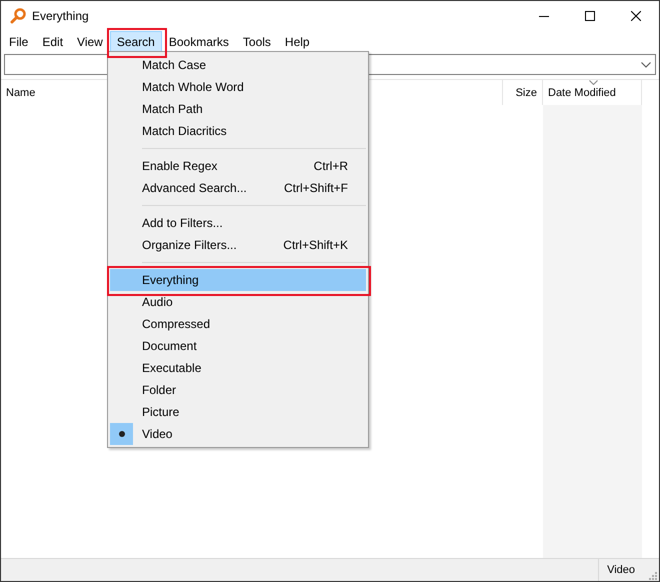  What do you see at coordinates (238, 166) in the screenshot?
I see `menu-option: Enable Regex Ctrl+R` at bounding box center [238, 166].